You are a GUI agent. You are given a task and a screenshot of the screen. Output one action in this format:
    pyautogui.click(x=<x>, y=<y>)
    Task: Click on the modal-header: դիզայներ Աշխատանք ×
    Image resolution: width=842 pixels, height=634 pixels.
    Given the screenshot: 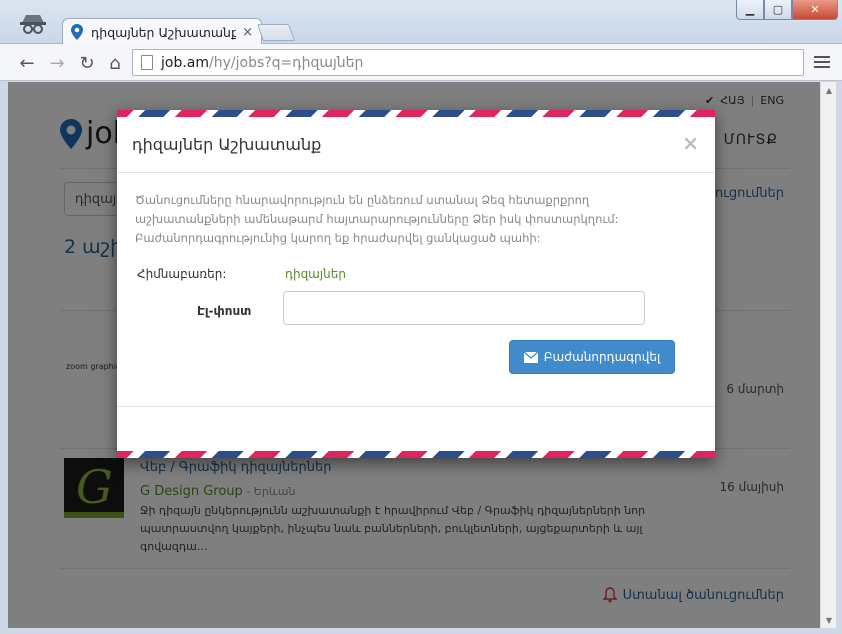 What is the action you would take?
    pyautogui.click(x=416, y=145)
    